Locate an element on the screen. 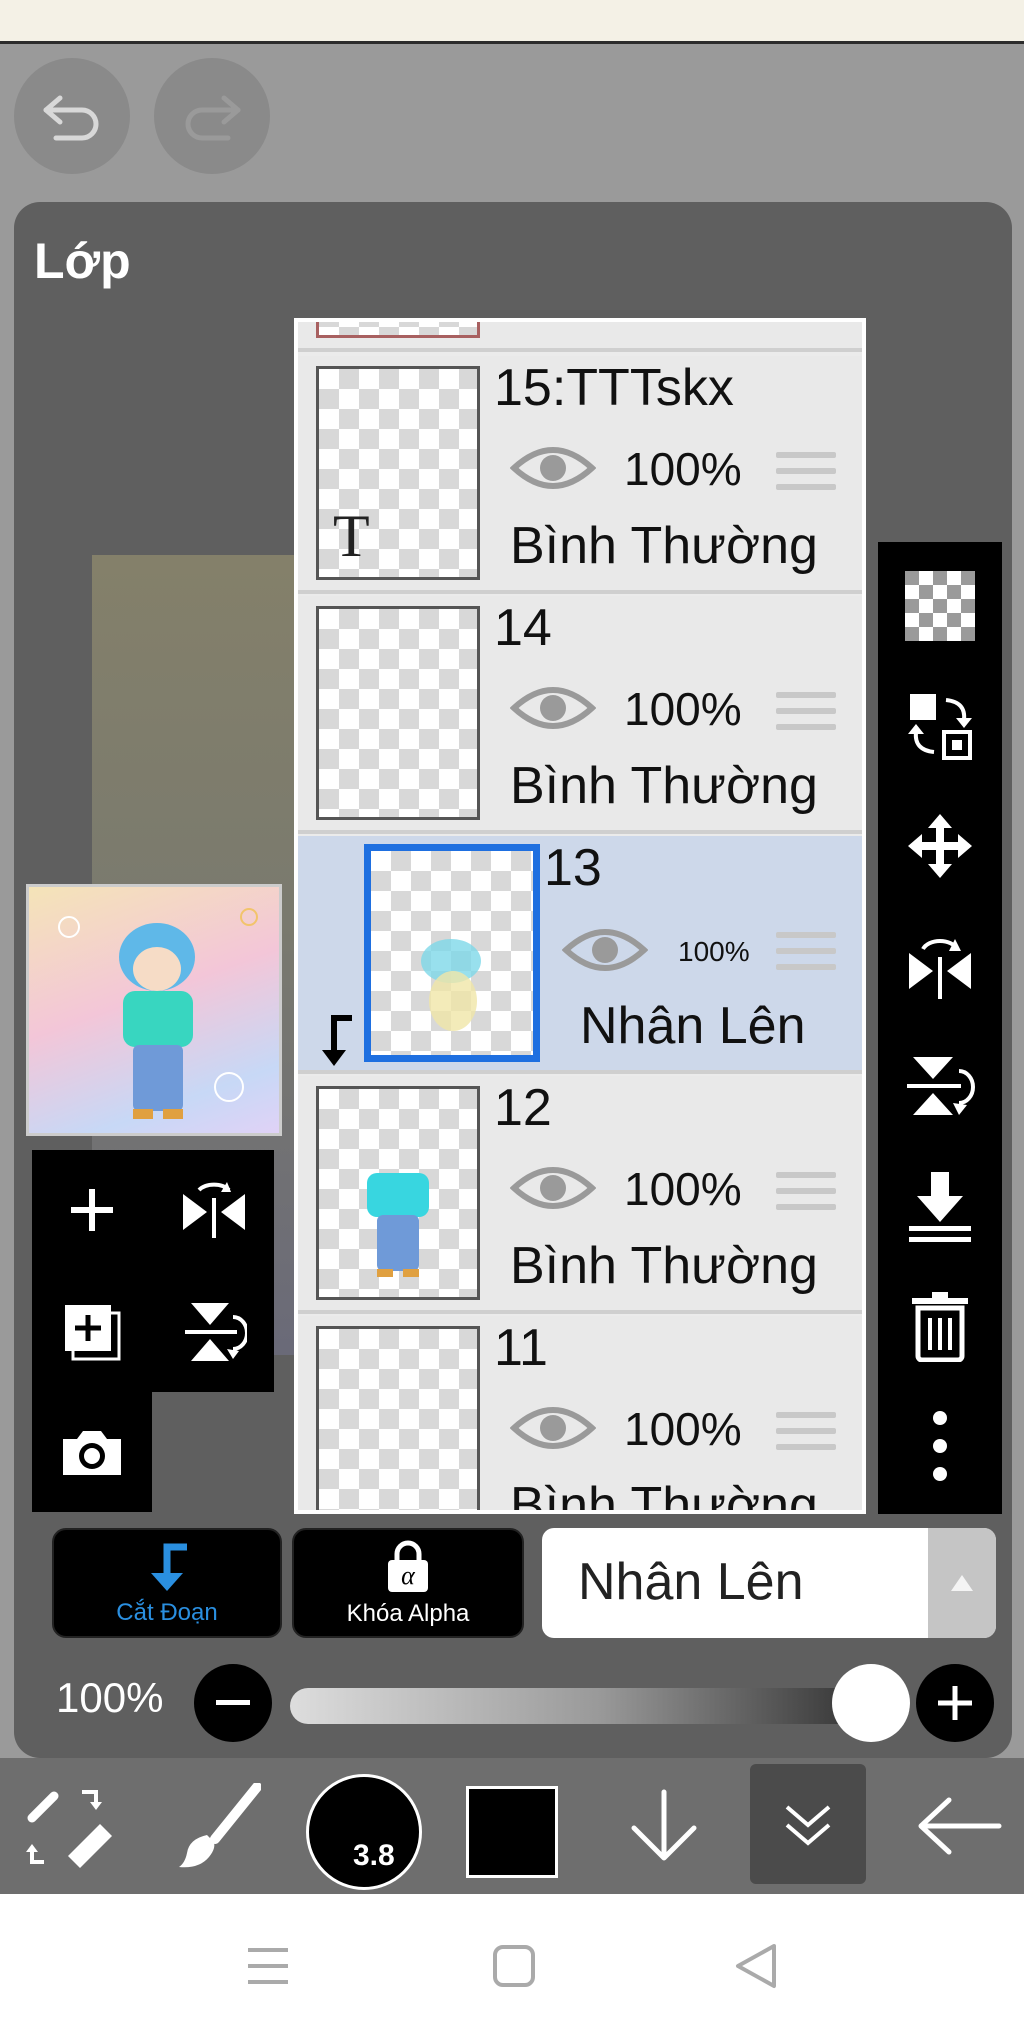  layer-name: 15:TTTskx is located at coordinates (614, 388).